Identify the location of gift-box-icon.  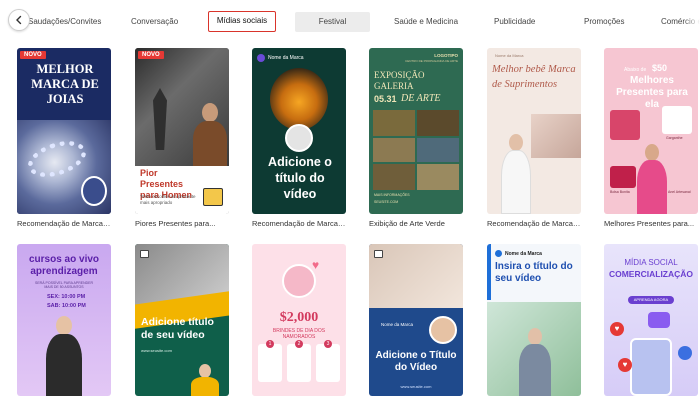
(213, 197).